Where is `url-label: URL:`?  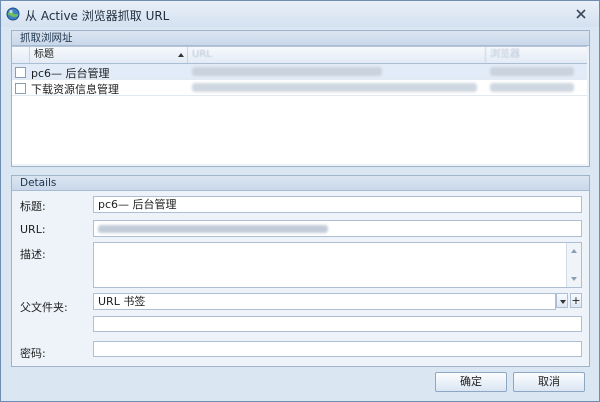 url-label: URL: is located at coordinates (33, 229).